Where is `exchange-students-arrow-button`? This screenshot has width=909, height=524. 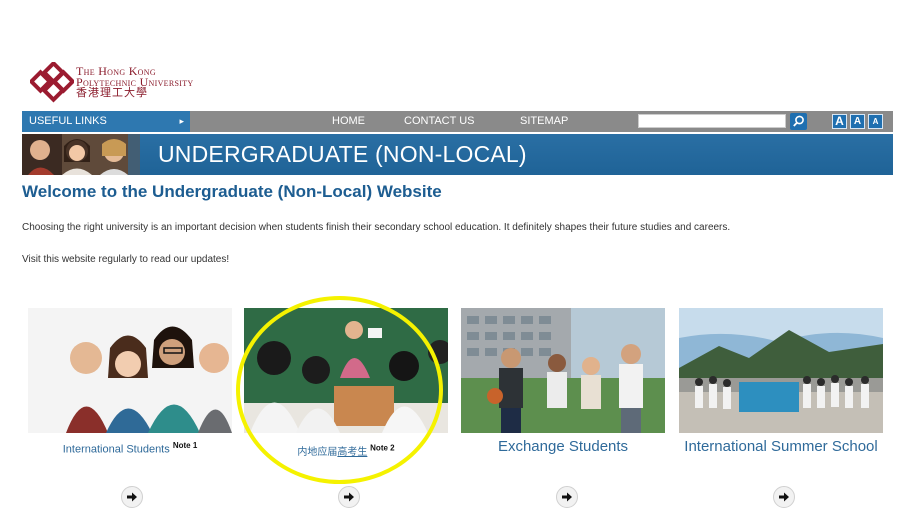 exchange-students-arrow-button is located at coordinates (567, 497).